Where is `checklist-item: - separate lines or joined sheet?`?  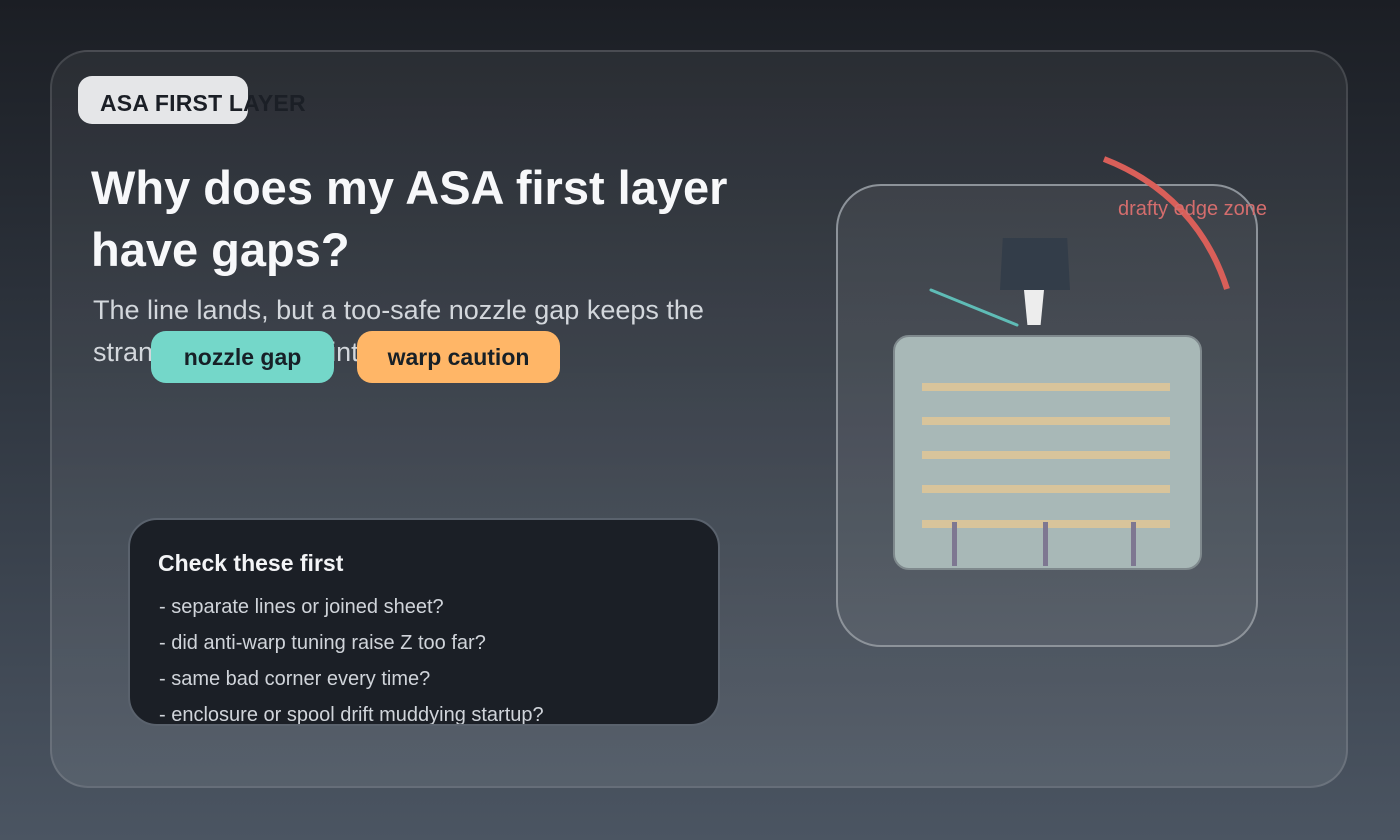
checklist-item: - separate lines or joined sheet? is located at coordinates (301, 607).